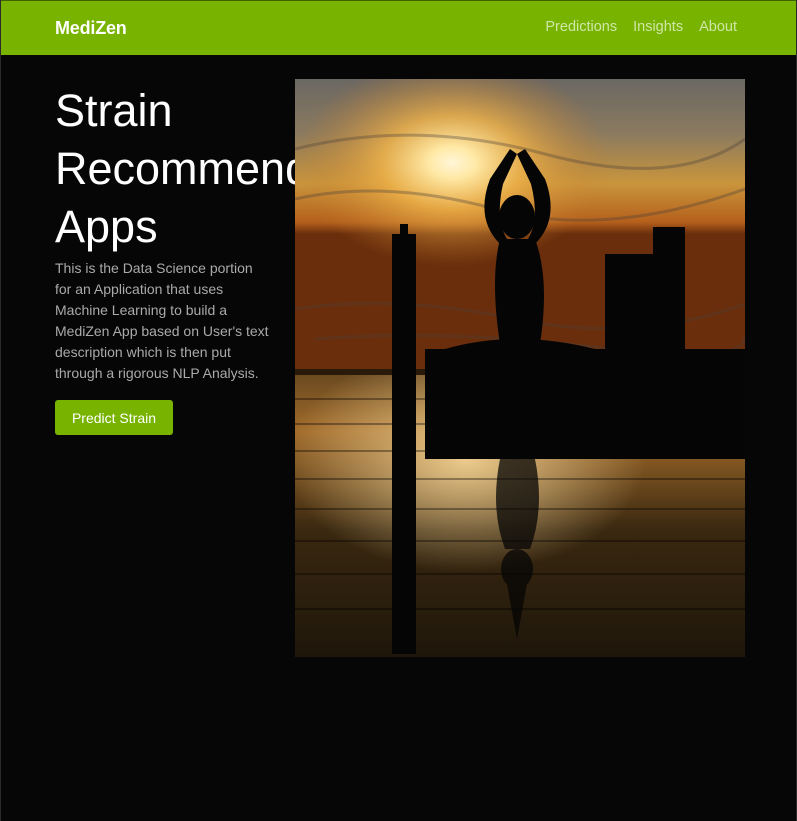  Describe the element at coordinates (91, 28) in the screenshot. I see `brand-logo-link: MediZen` at that location.